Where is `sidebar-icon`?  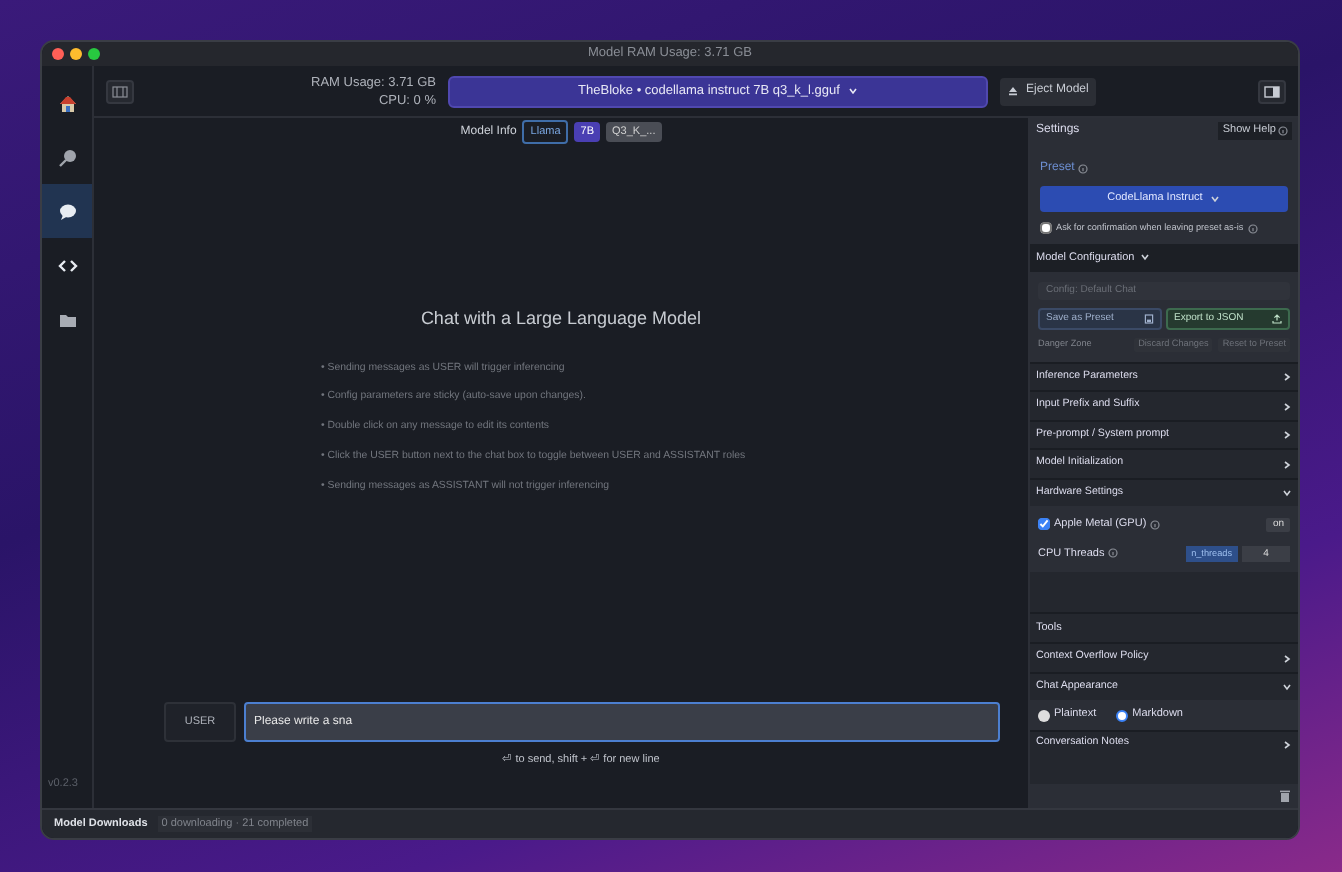 sidebar-icon is located at coordinates (120, 91).